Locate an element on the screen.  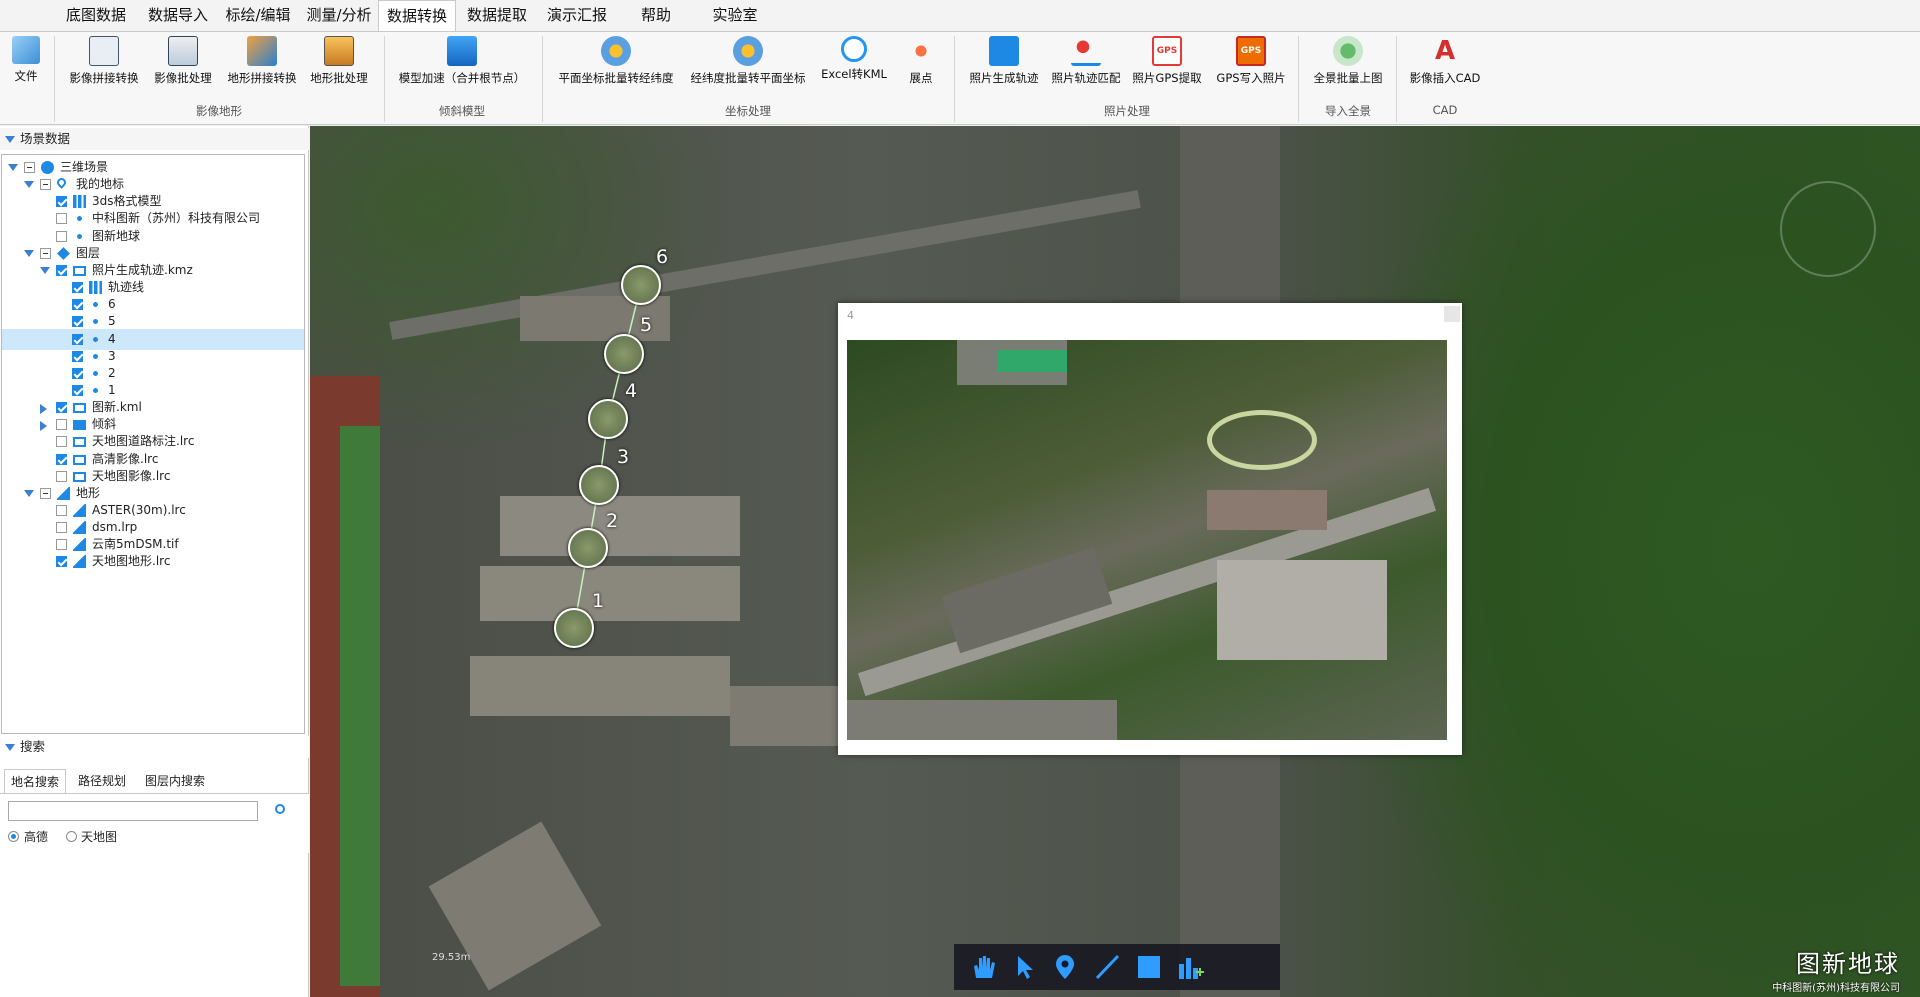
terrain-mosaic-button: 地形拼接转换 is located at coordinates (262, 65).